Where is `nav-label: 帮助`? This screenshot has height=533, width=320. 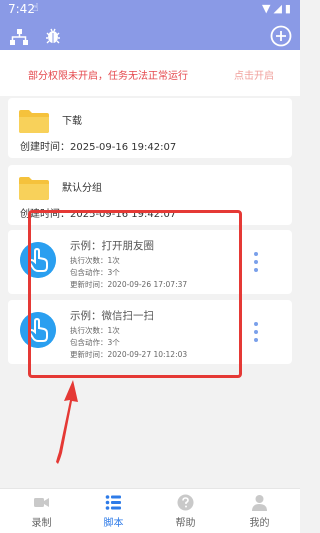 nav-label: 帮助 is located at coordinates (185, 523).